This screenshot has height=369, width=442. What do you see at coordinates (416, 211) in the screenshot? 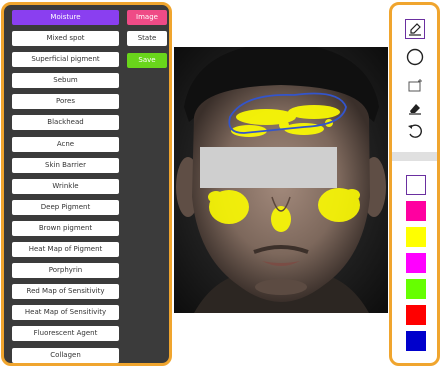
I see `swatch-pink` at bounding box center [416, 211].